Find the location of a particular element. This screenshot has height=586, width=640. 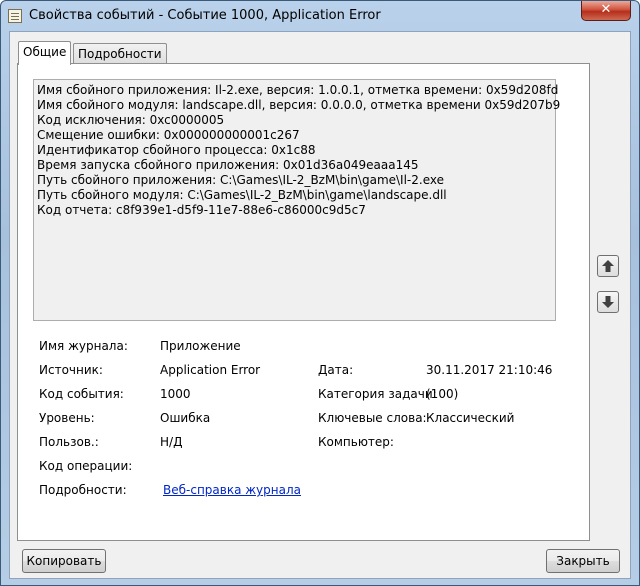

tab-details: Подробности is located at coordinates (120, 54).